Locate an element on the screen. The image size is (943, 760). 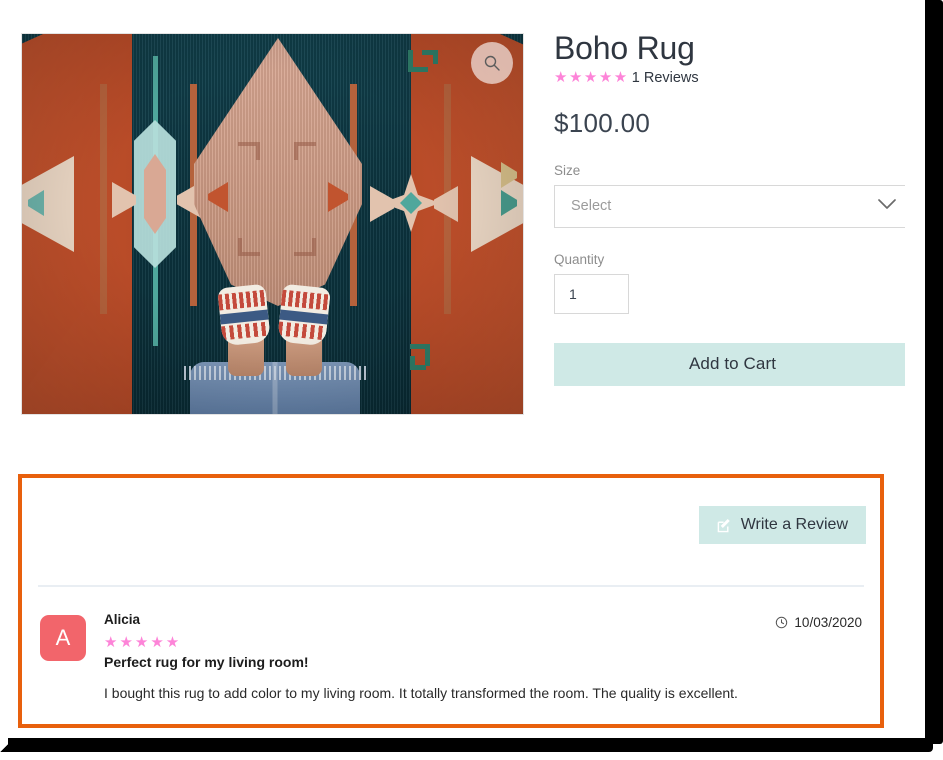
review-count-label: 1 Reviews is located at coordinates (665, 78).